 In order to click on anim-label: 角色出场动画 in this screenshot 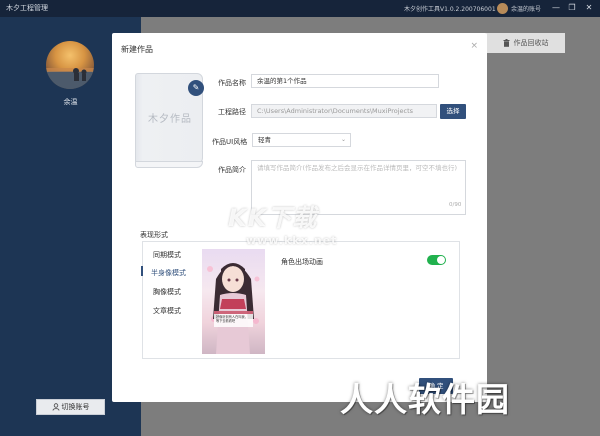, I will do `click(302, 262)`.